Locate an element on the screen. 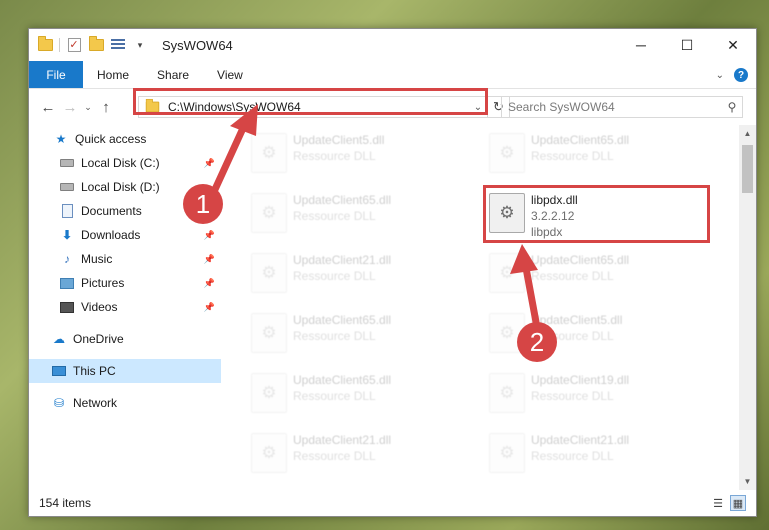  up-button: ↑ is located at coordinates (106, 107).